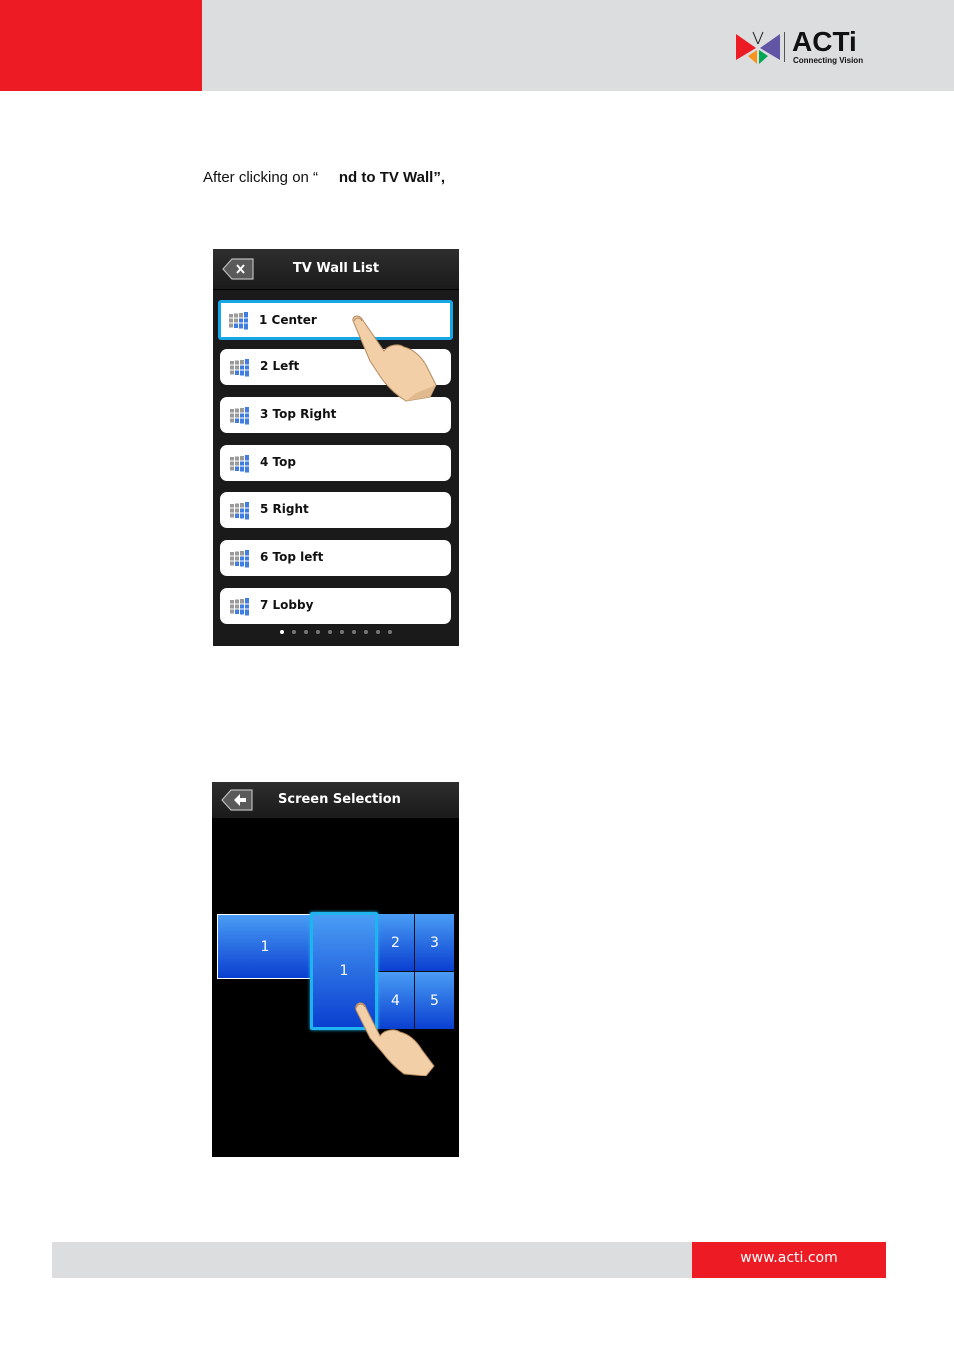 This screenshot has height=1350, width=954. I want to click on page-indicator, so click(336, 632).